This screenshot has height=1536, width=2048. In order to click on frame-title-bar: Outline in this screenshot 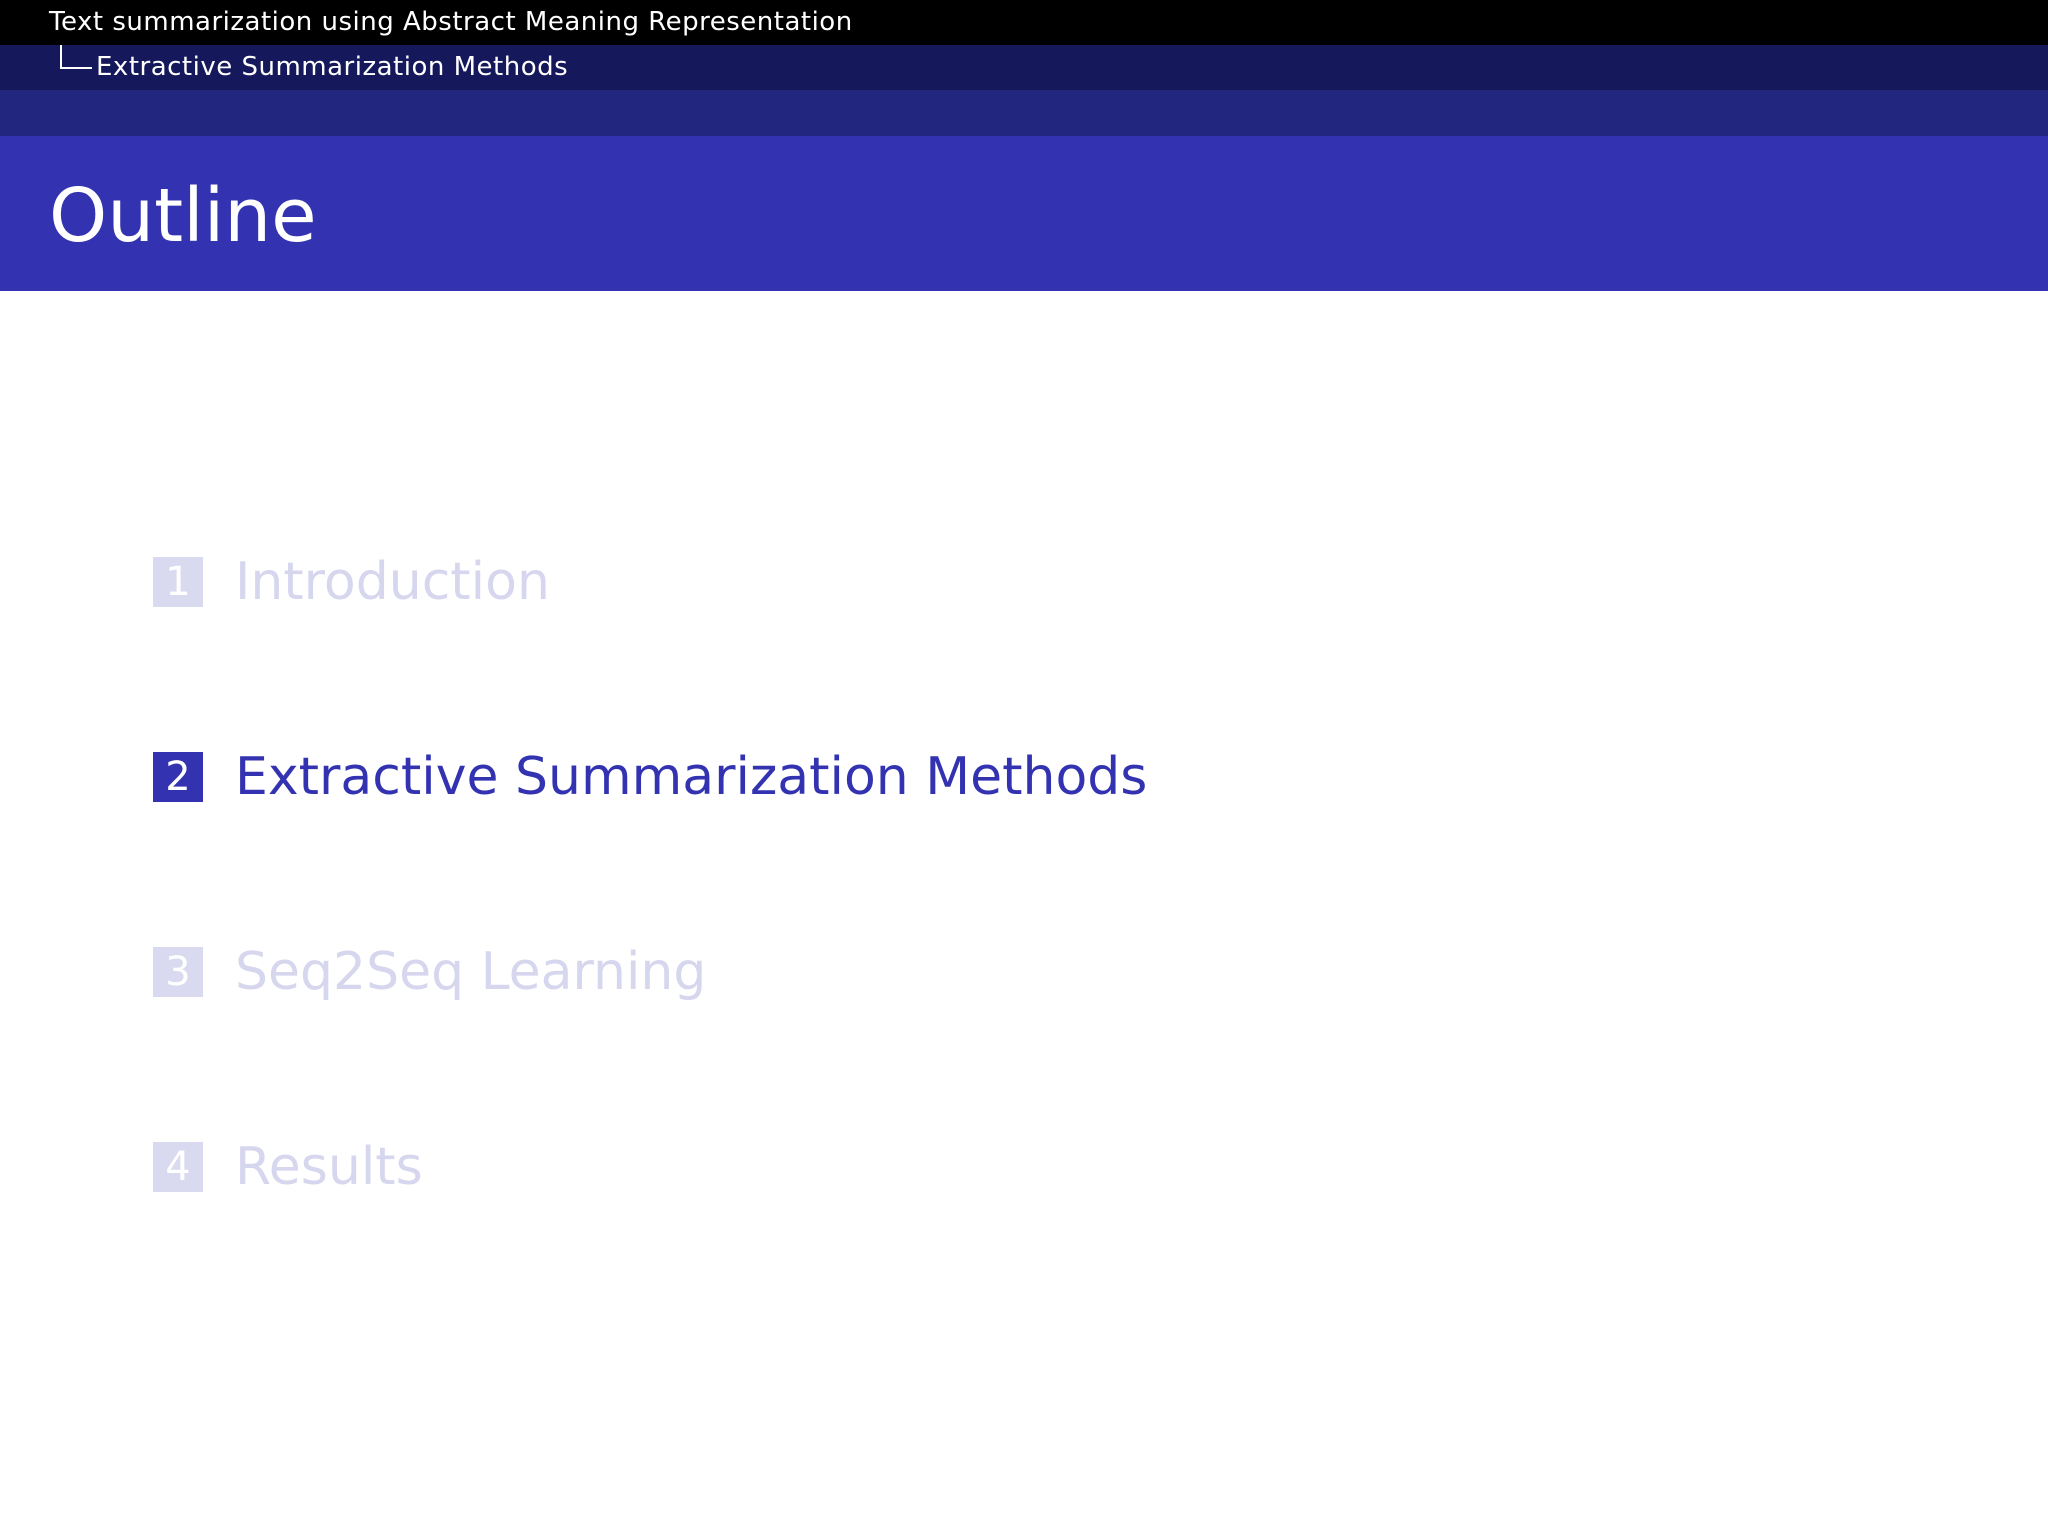, I will do `click(1024, 213)`.